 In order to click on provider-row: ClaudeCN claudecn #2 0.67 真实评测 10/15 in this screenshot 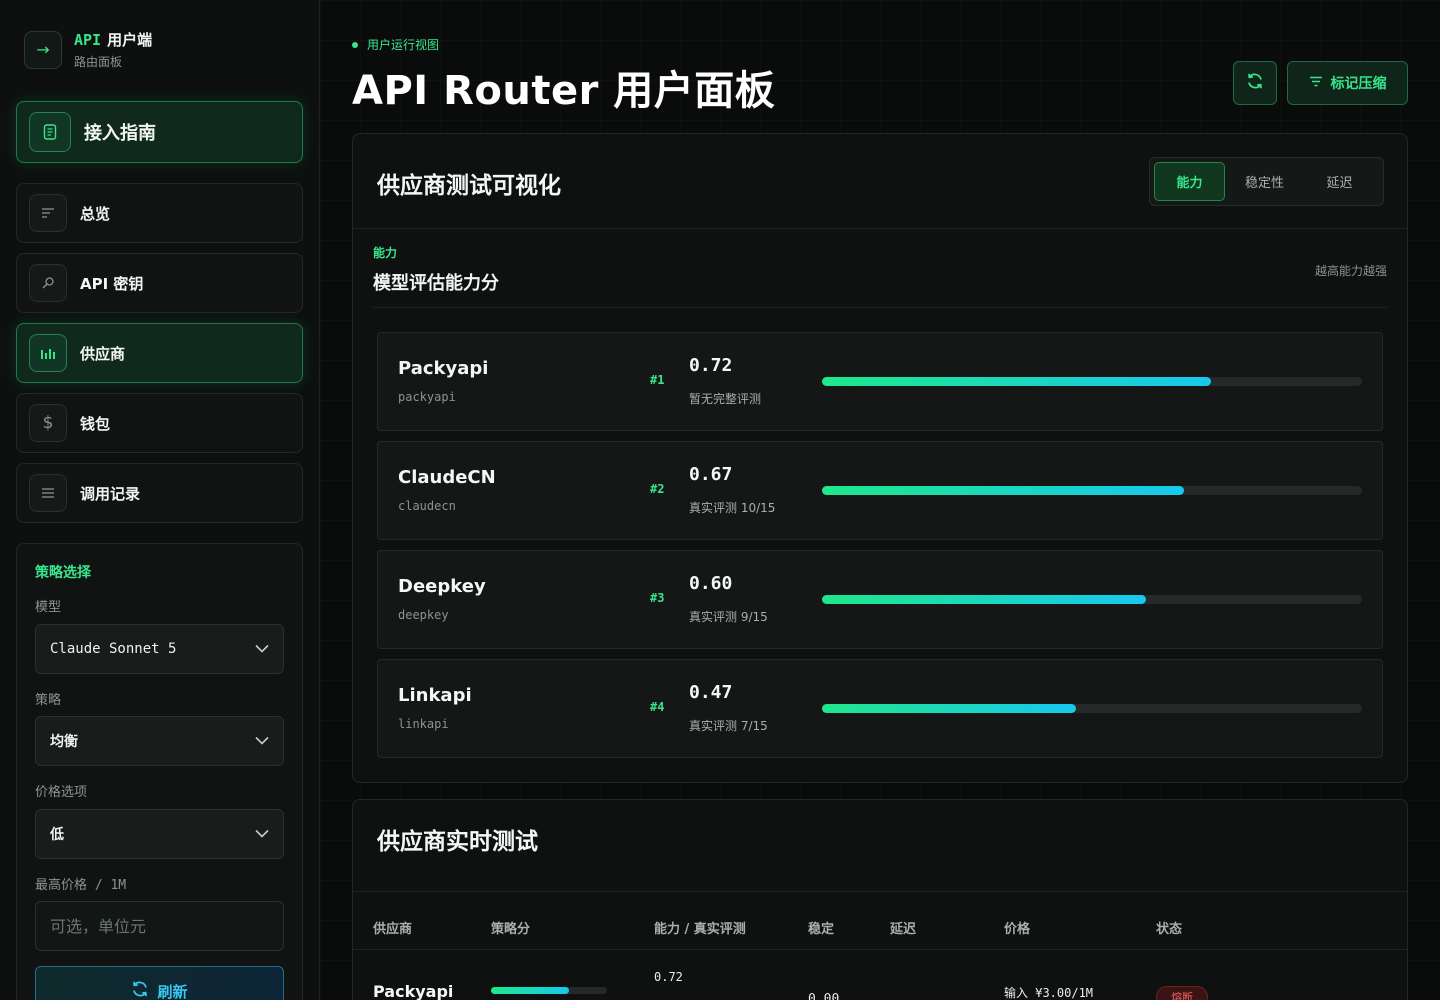, I will do `click(880, 490)`.